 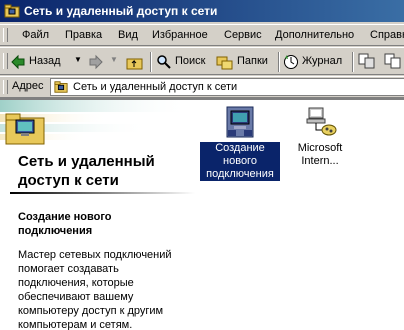 I want to click on history-label: Журнал, so click(x=322, y=61).